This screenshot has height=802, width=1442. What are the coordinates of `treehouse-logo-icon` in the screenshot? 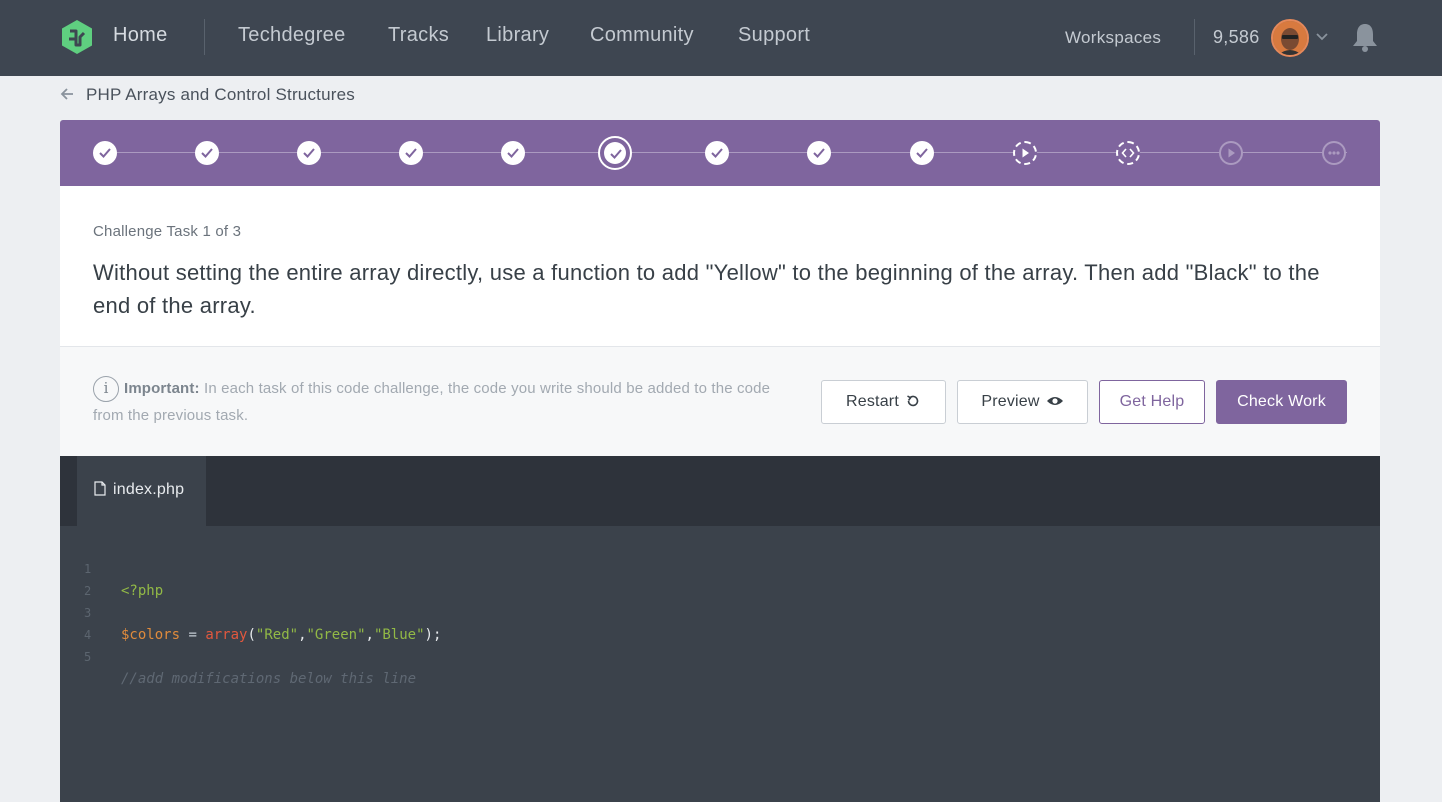 It's located at (77, 37).